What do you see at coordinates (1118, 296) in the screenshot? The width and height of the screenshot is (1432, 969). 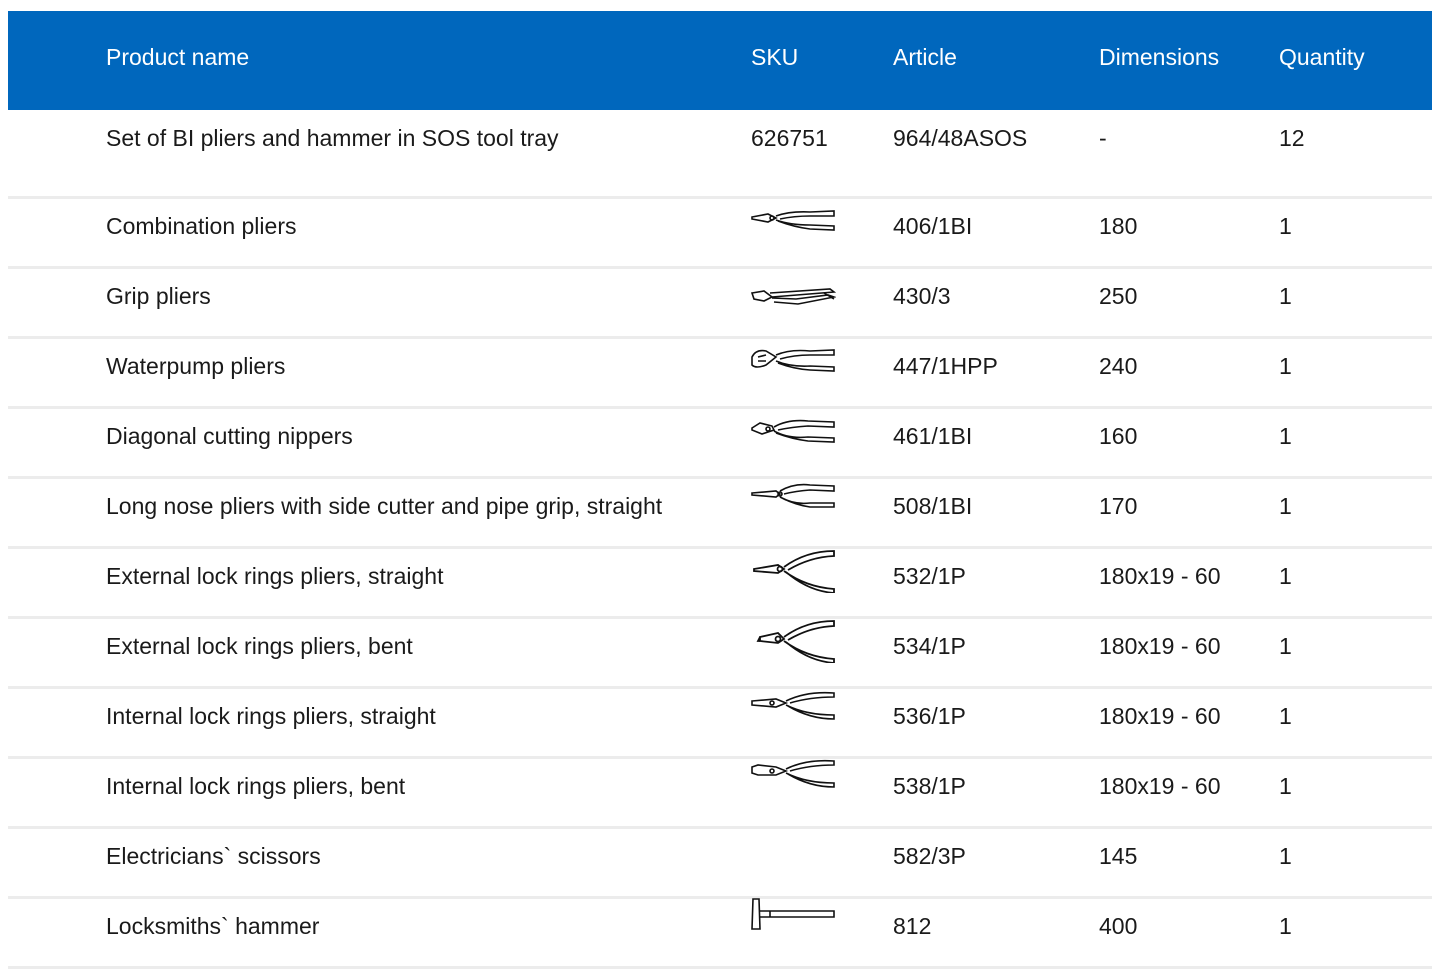 I see `dimensions-value: 250` at bounding box center [1118, 296].